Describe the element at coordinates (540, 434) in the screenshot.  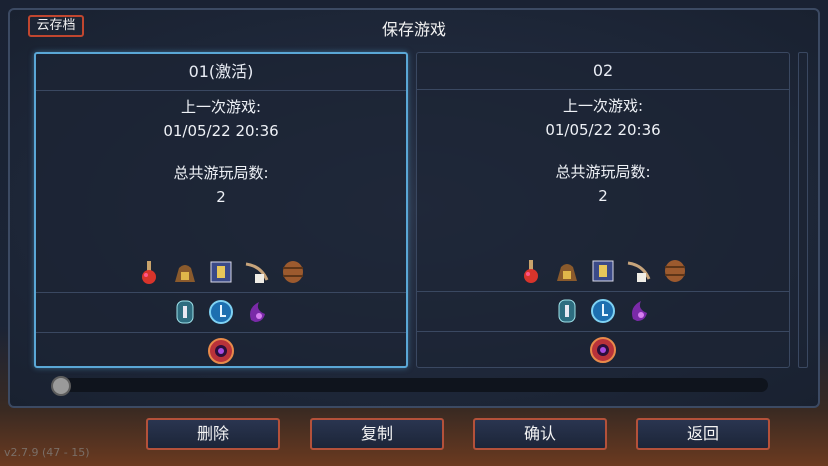
I see `confirm-button: 确认` at that location.